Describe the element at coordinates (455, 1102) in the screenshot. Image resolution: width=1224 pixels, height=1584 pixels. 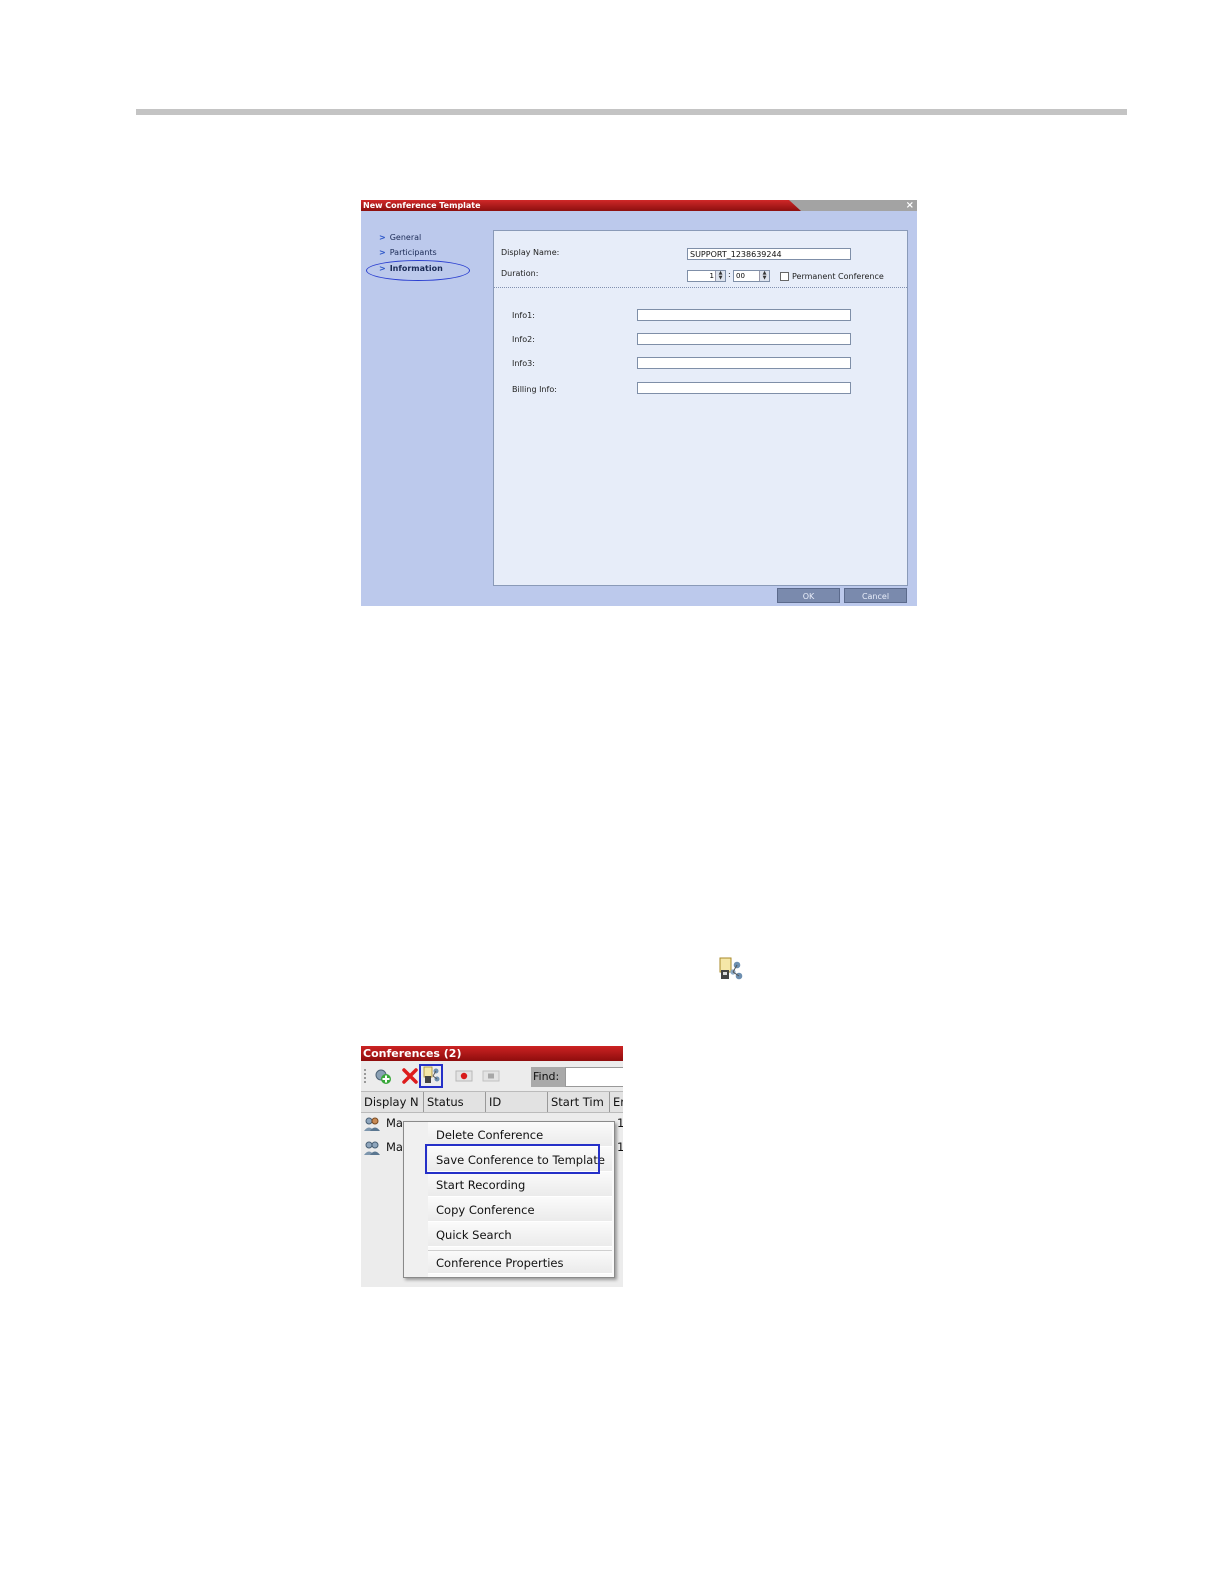
I see `column-status: Status` at that location.